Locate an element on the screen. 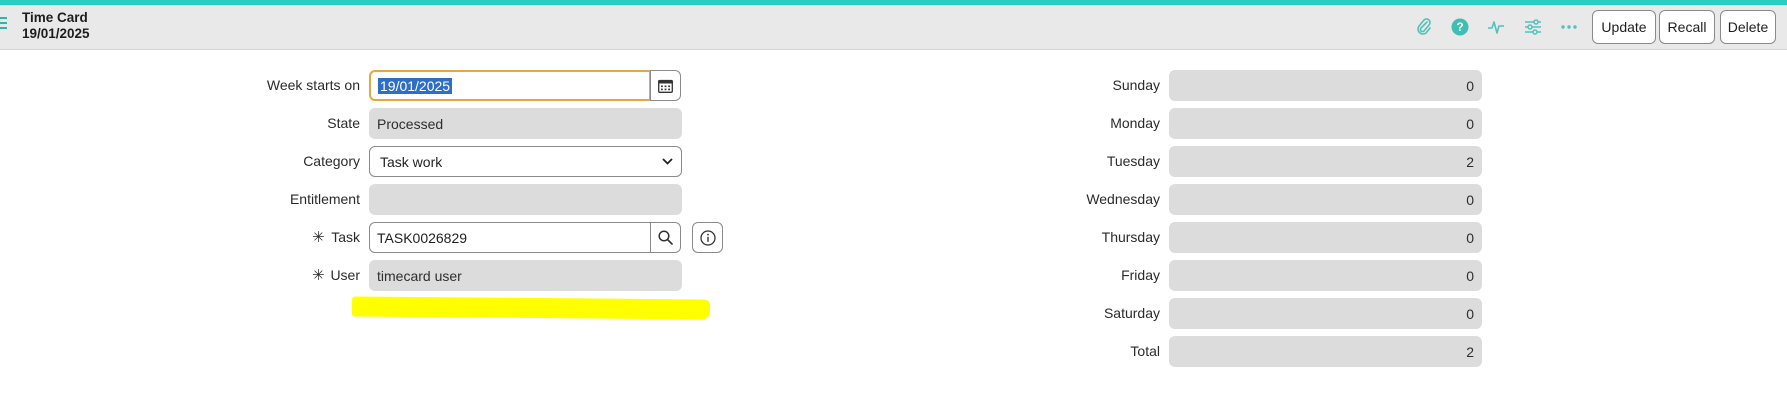 The image size is (1787, 404). chevron-down-icon is located at coordinates (667, 161).